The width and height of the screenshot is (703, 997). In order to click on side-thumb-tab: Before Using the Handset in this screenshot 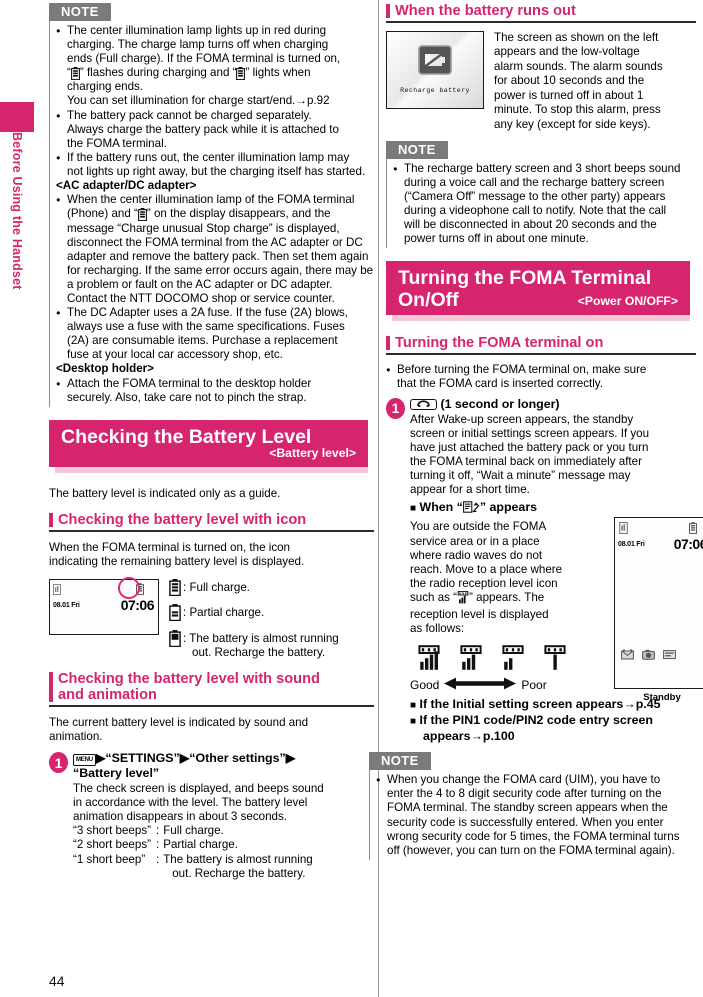, I will do `click(20, 498)`.